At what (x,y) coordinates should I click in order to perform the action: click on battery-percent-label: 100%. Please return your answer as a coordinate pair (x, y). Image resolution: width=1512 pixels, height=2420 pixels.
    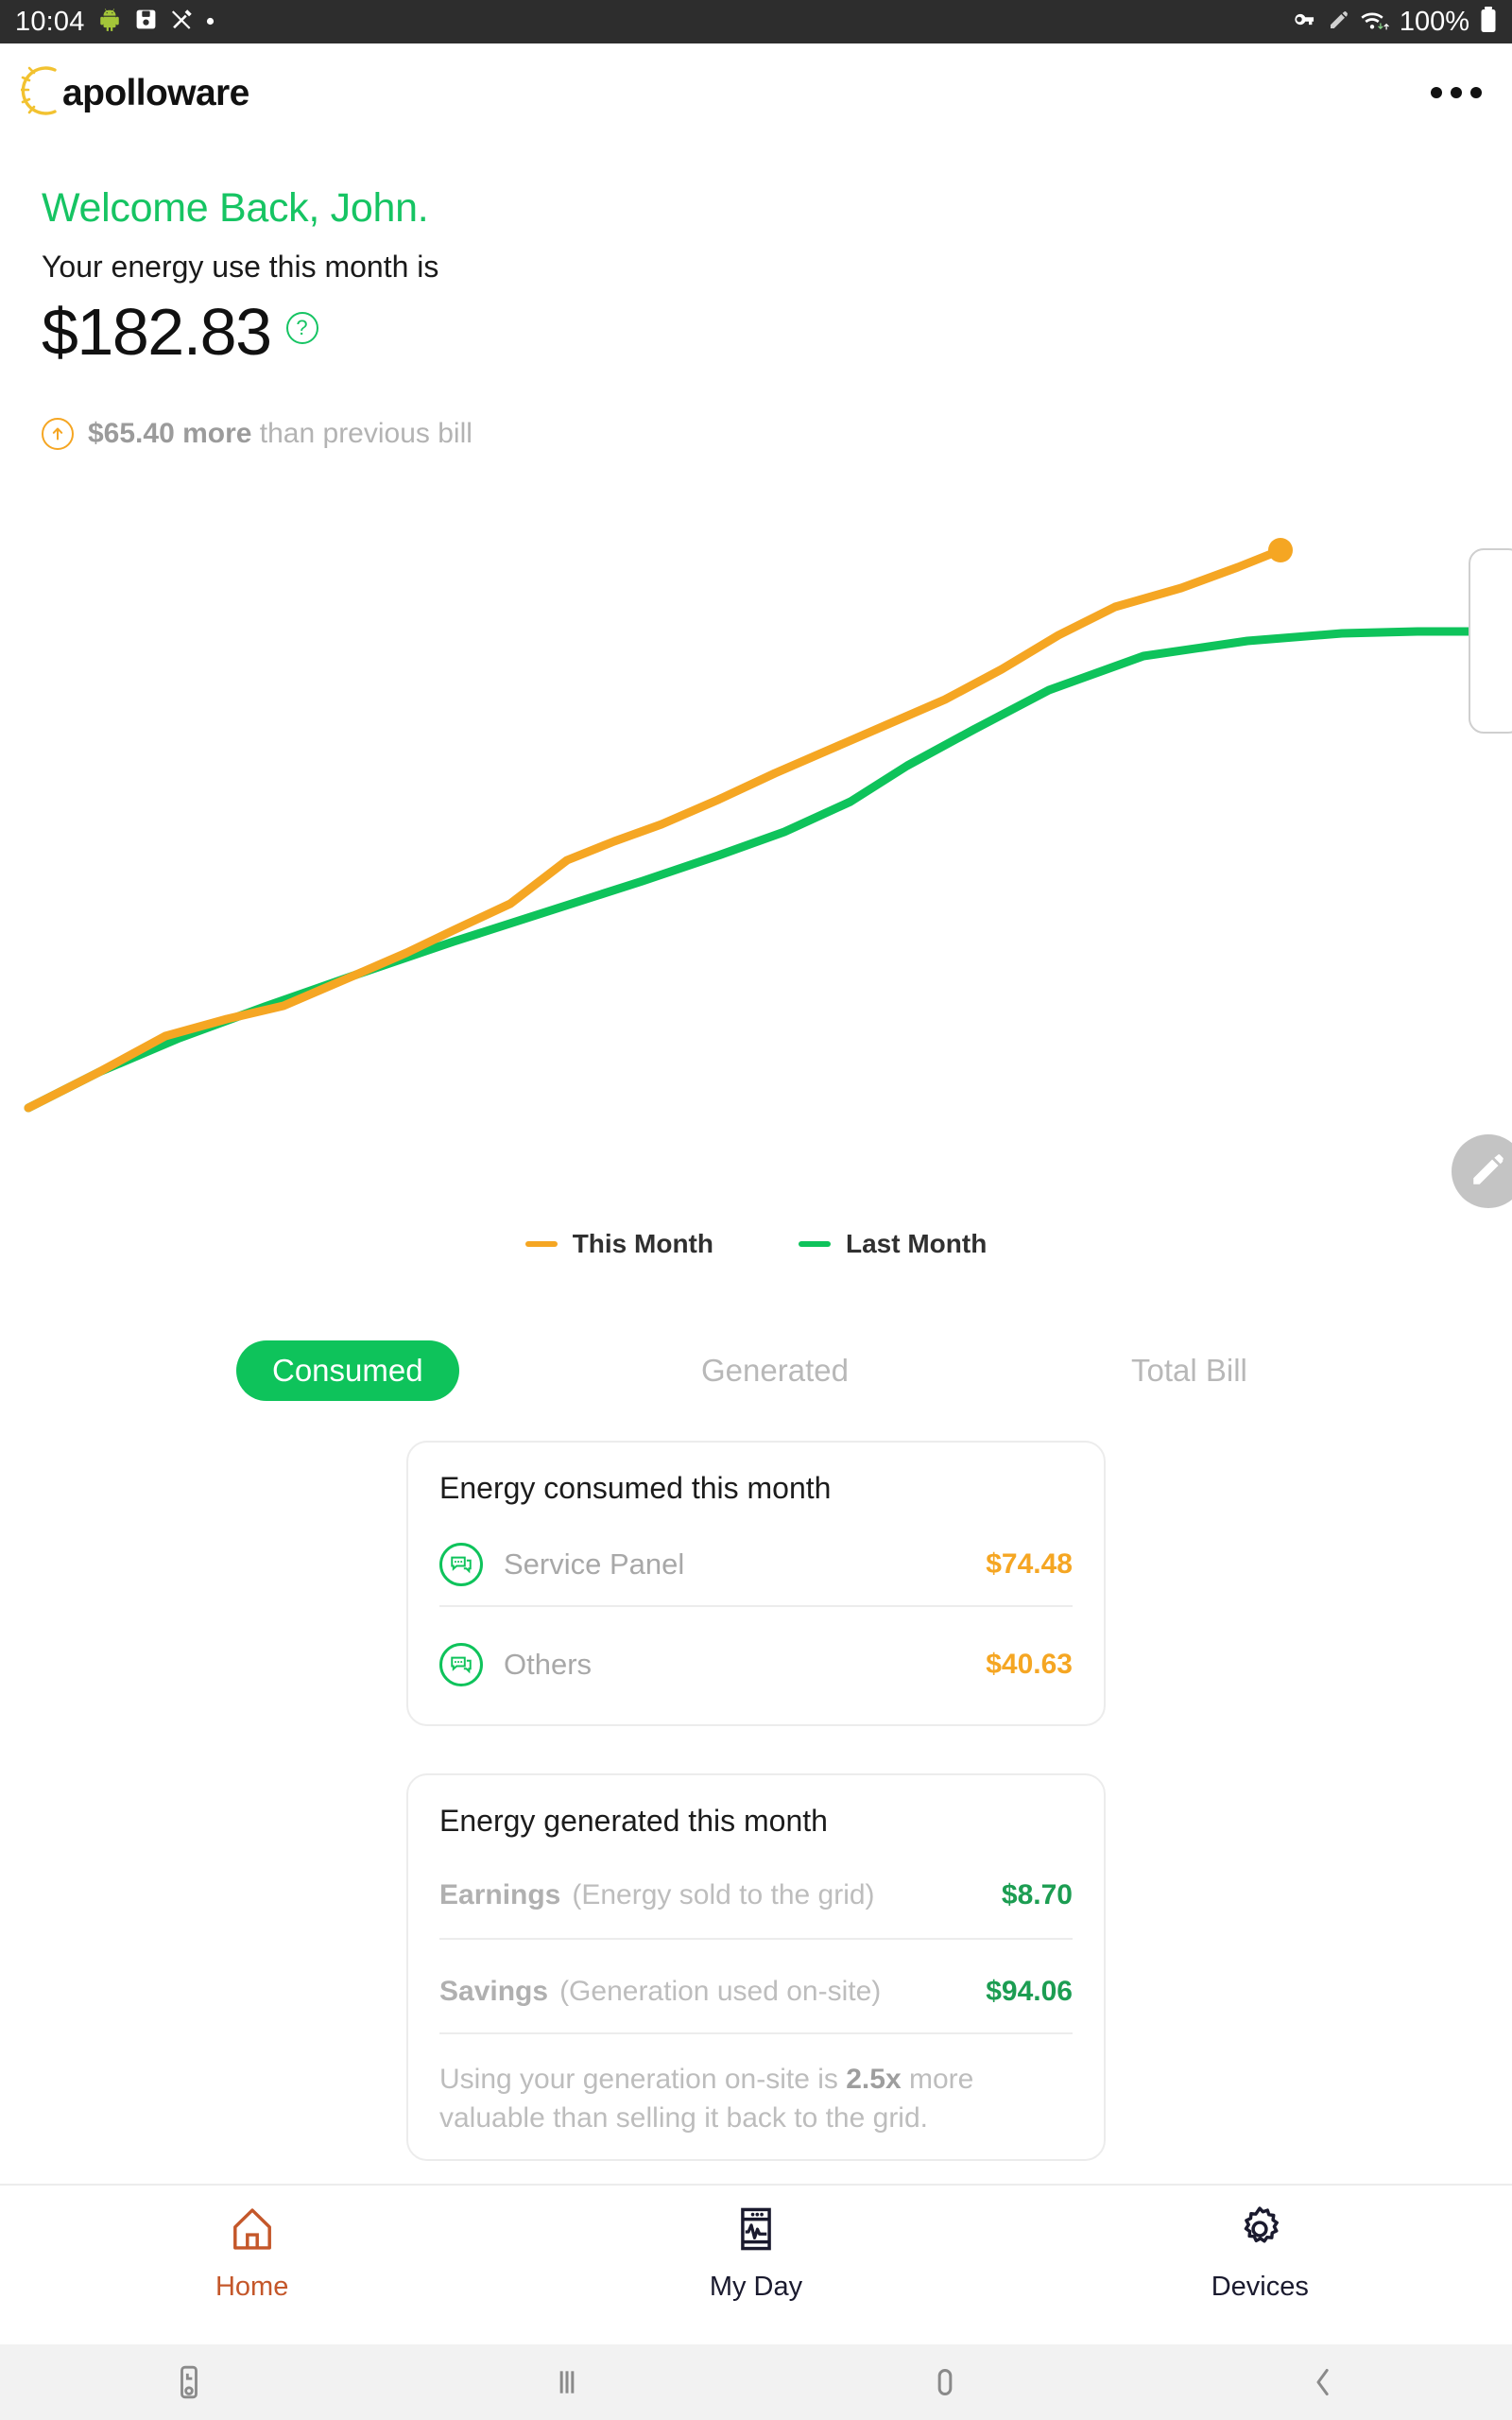
    Looking at the image, I should click on (1434, 22).